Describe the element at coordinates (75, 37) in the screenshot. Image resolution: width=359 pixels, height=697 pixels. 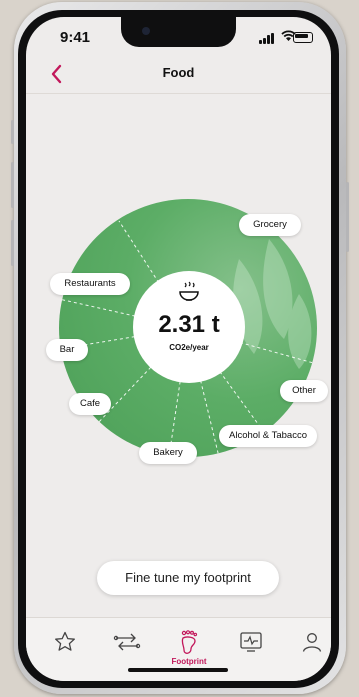
I see `status-time: 9:41` at that location.